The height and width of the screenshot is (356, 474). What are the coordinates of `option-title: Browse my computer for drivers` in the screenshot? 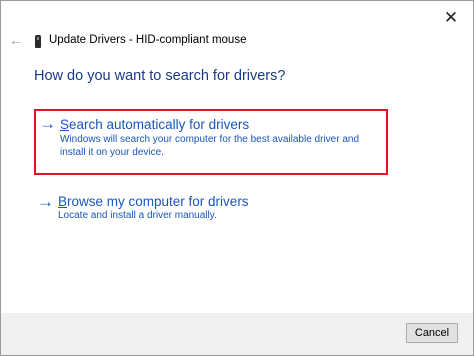 It's located at (153, 201).